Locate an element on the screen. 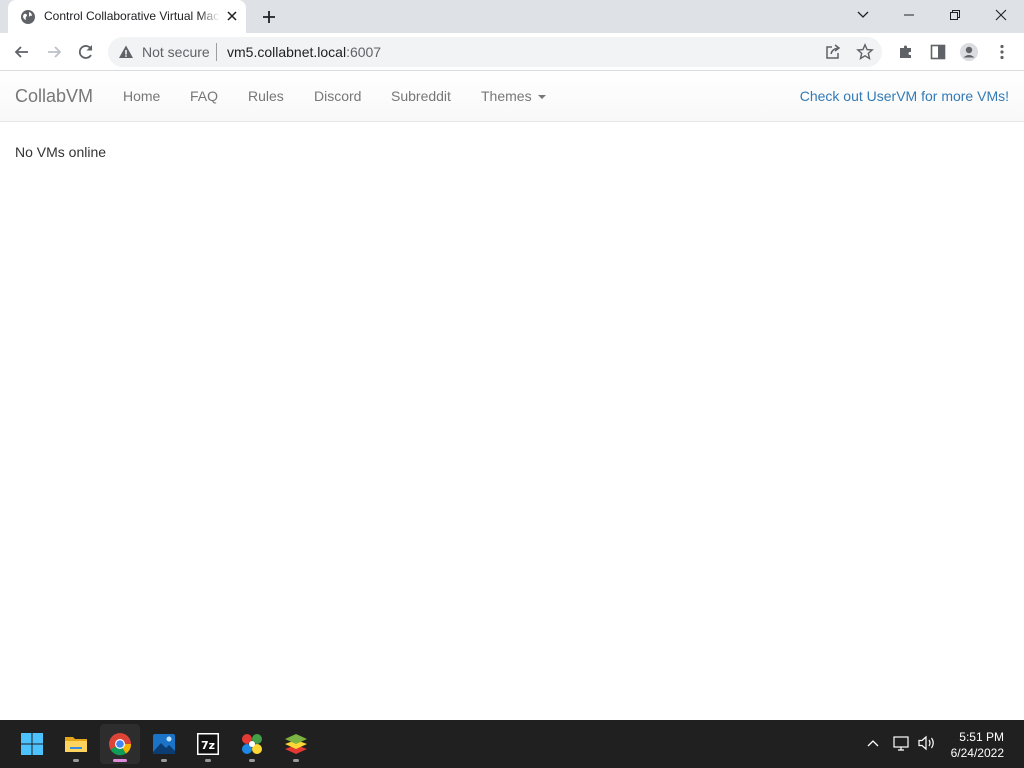 The width and height of the screenshot is (1024, 768). profile-button is located at coordinates (969, 52).